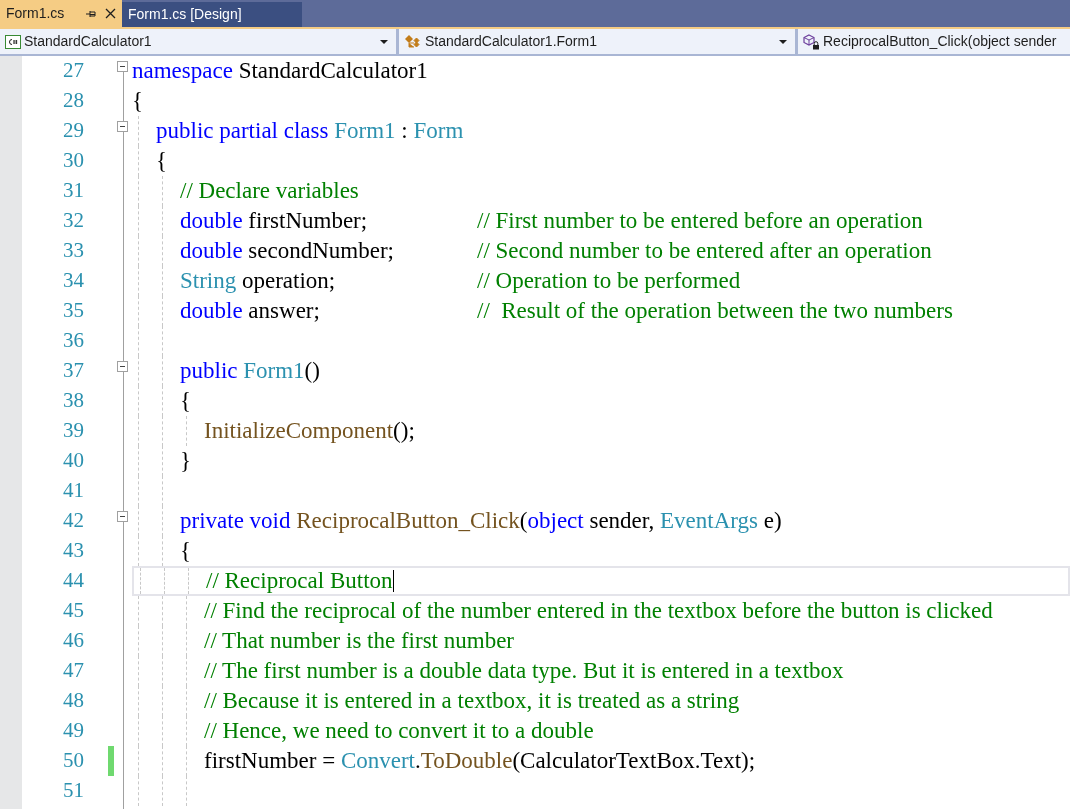  What do you see at coordinates (199, 41) in the screenshot?
I see `project-dropdown: StandardCalculator1` at bounding box center [199, 41].